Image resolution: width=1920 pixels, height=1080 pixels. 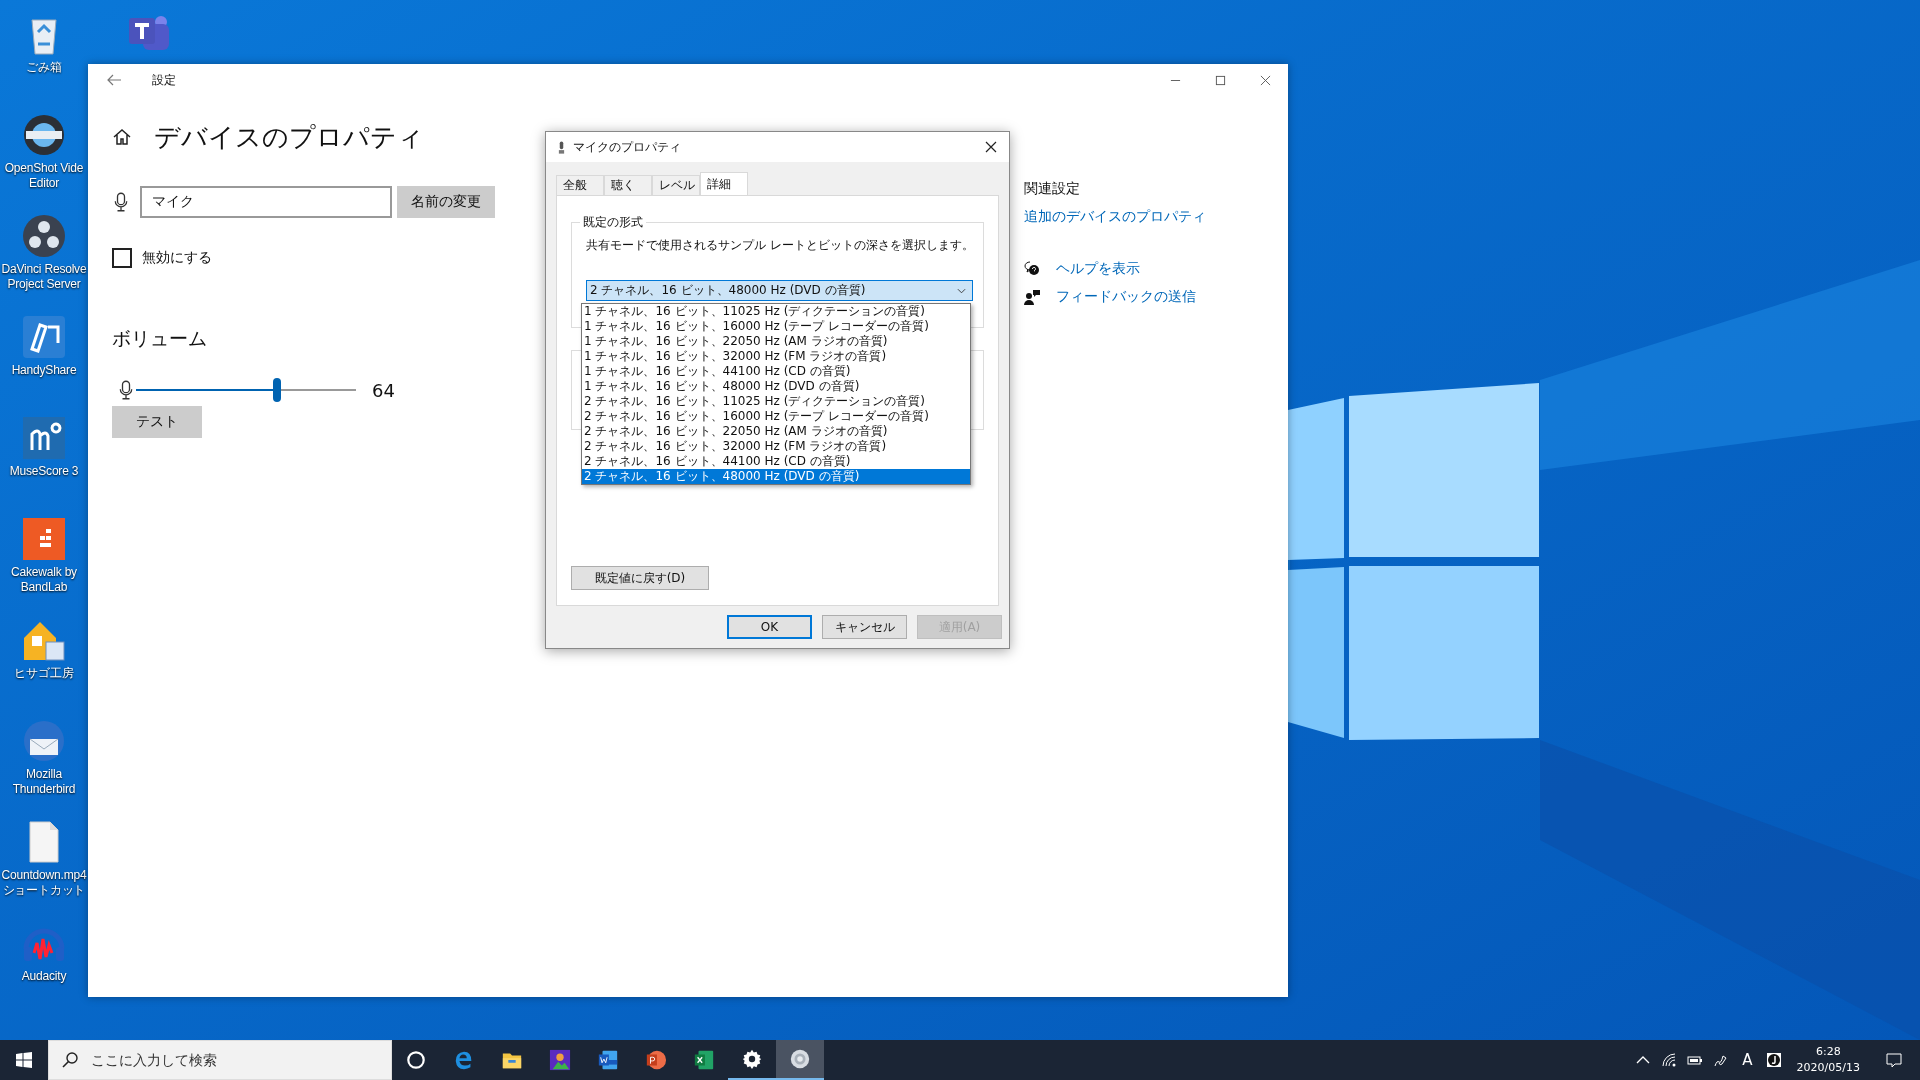 I want to click on dropdown-option: 2 チャネル、16 ビット、11025 Hz (ディクテーションの音質), so click(x=776, y=401).